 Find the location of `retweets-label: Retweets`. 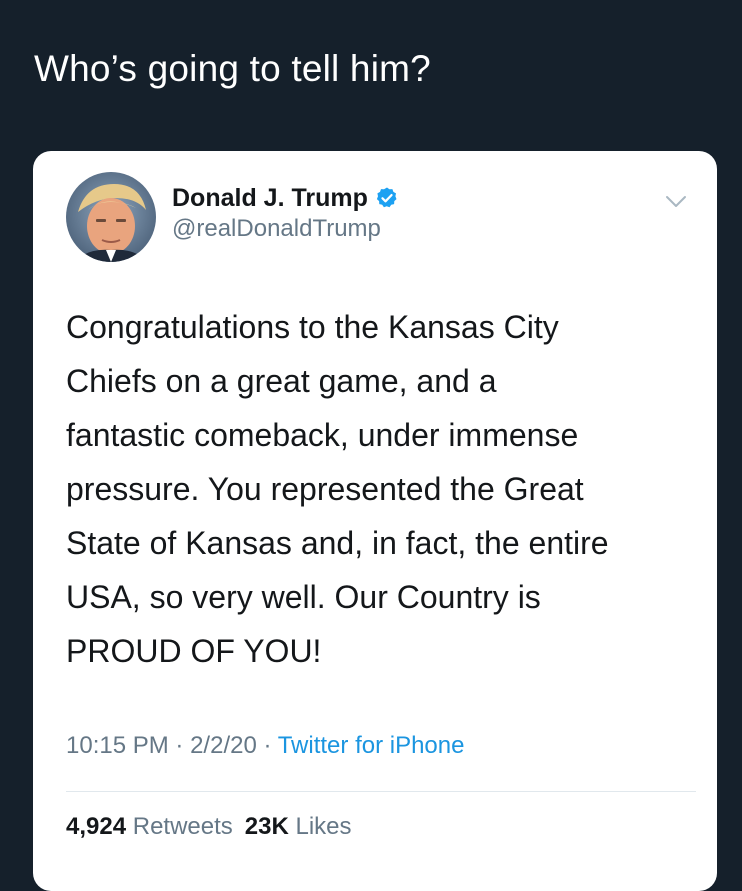

retweets-label: Retweets is located at coordinates (182, 826).